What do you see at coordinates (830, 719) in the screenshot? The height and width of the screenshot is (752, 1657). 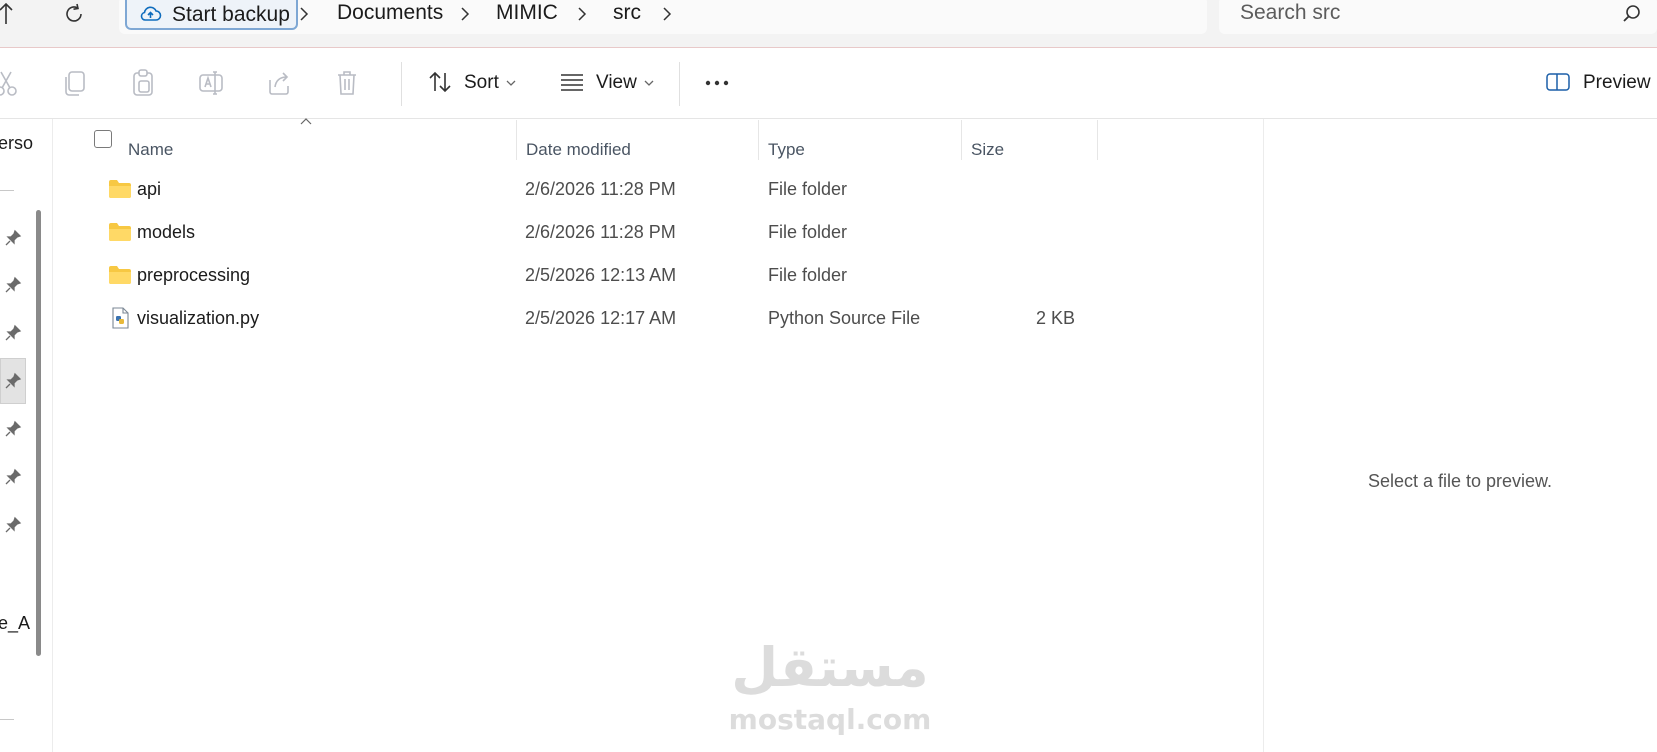 I see `watermark-url: mostaql.com` at bounding box center [830, 719].